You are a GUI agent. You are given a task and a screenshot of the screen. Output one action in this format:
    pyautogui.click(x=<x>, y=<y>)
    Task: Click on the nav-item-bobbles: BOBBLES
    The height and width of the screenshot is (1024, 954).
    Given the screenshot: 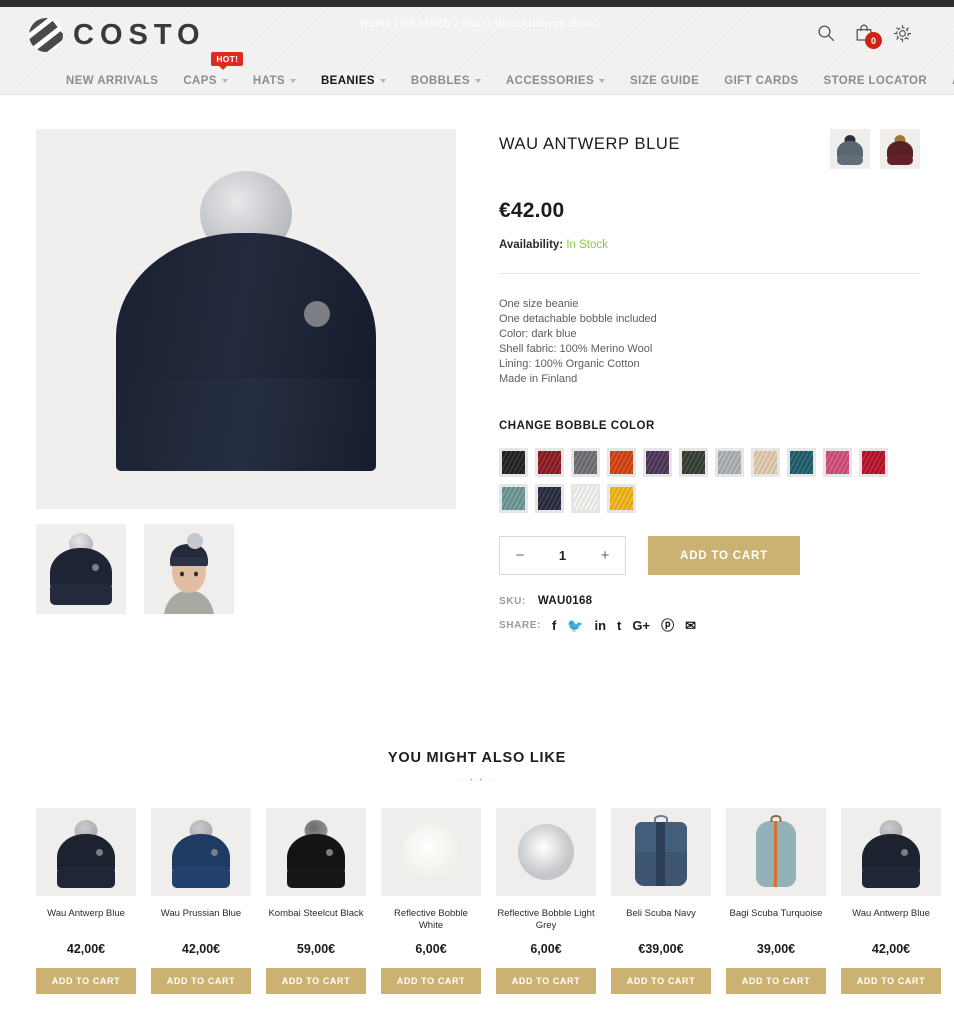 What is the action you would take?
    pyautogui.click(x=446, y=81)
    